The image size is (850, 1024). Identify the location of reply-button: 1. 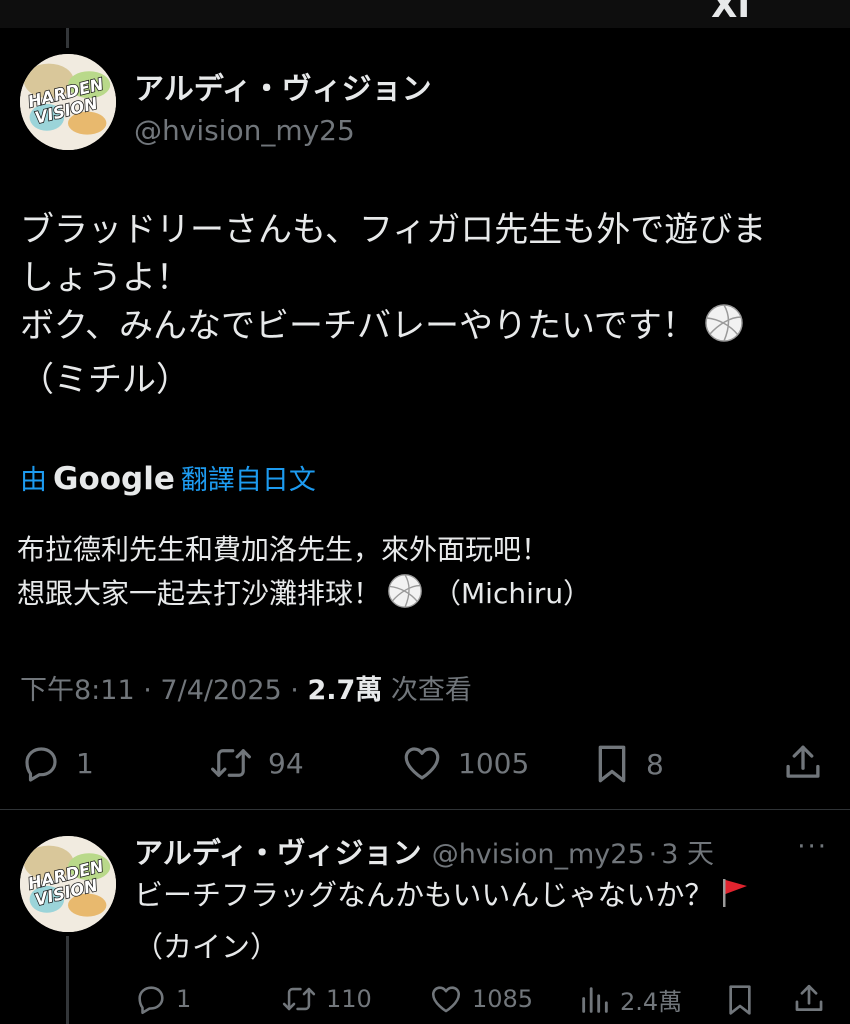
(57, 763).